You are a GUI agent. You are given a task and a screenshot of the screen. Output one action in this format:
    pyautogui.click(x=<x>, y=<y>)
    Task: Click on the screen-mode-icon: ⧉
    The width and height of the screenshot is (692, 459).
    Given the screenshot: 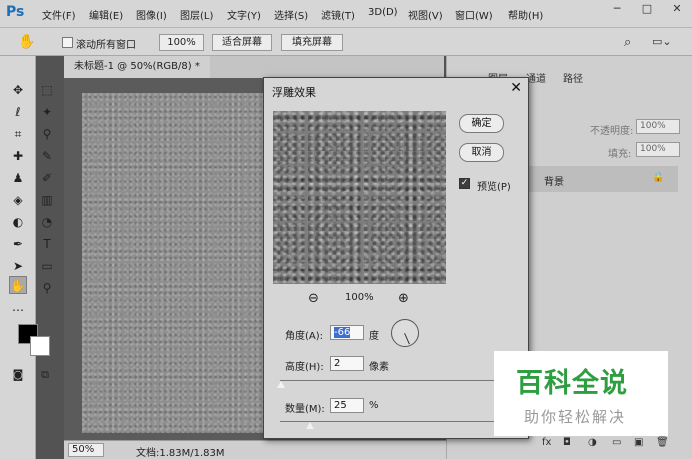 What is the action you would take?
    pyautogui.click(x=45, y=375)
    